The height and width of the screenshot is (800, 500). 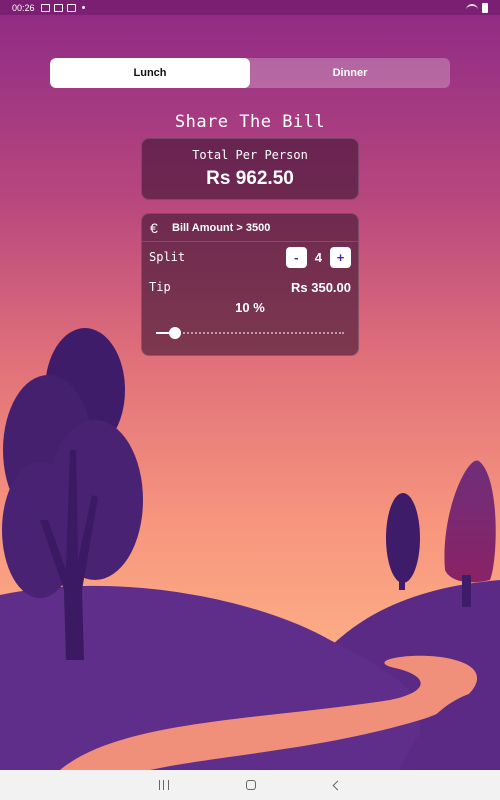 I want to click on split-stepper: - 4 +, so click(x=318, y=257).